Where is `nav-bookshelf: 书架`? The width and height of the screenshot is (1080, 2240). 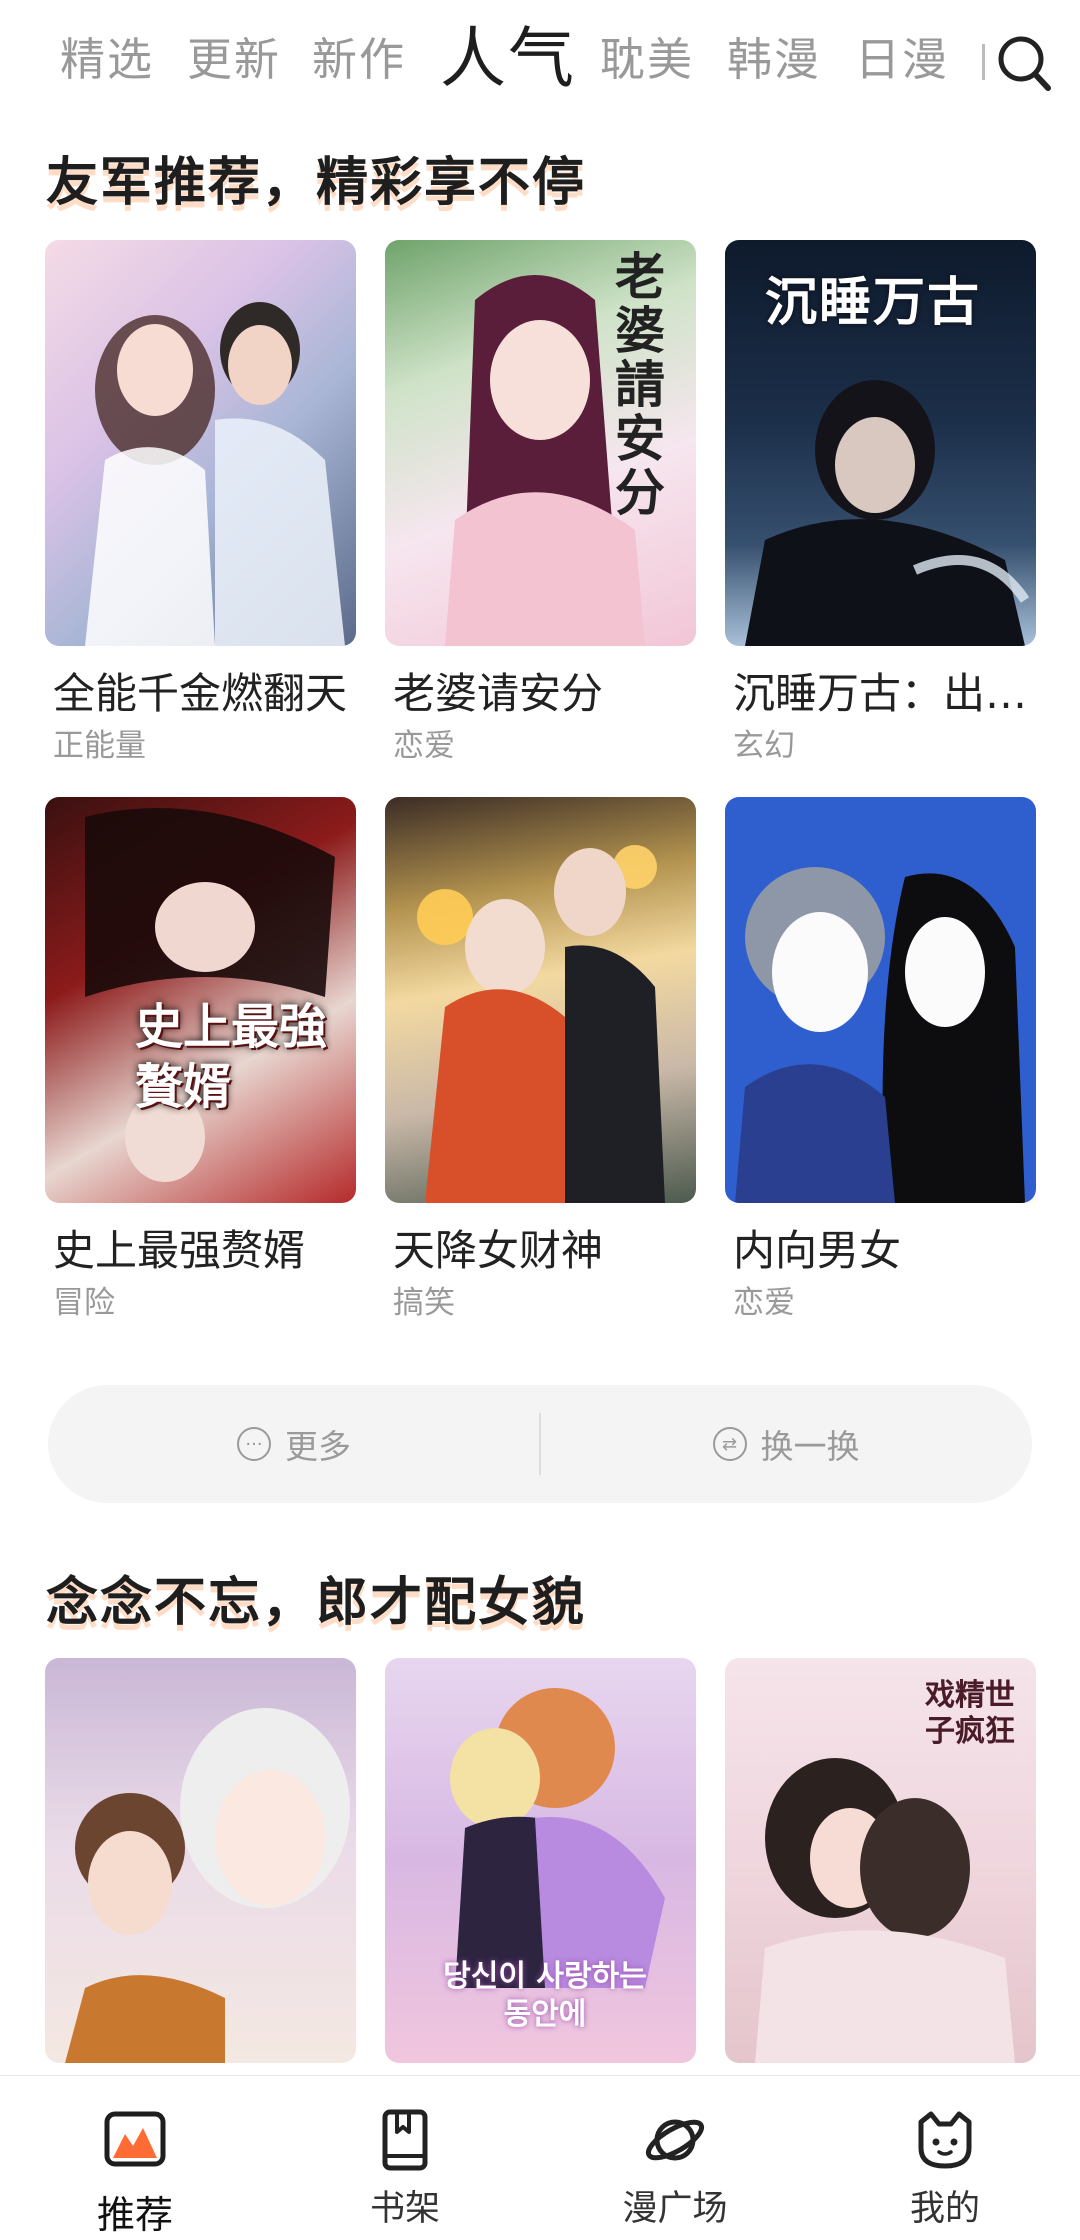 nav-bookshelf: 书架 is located at coordinates (405, 2158).